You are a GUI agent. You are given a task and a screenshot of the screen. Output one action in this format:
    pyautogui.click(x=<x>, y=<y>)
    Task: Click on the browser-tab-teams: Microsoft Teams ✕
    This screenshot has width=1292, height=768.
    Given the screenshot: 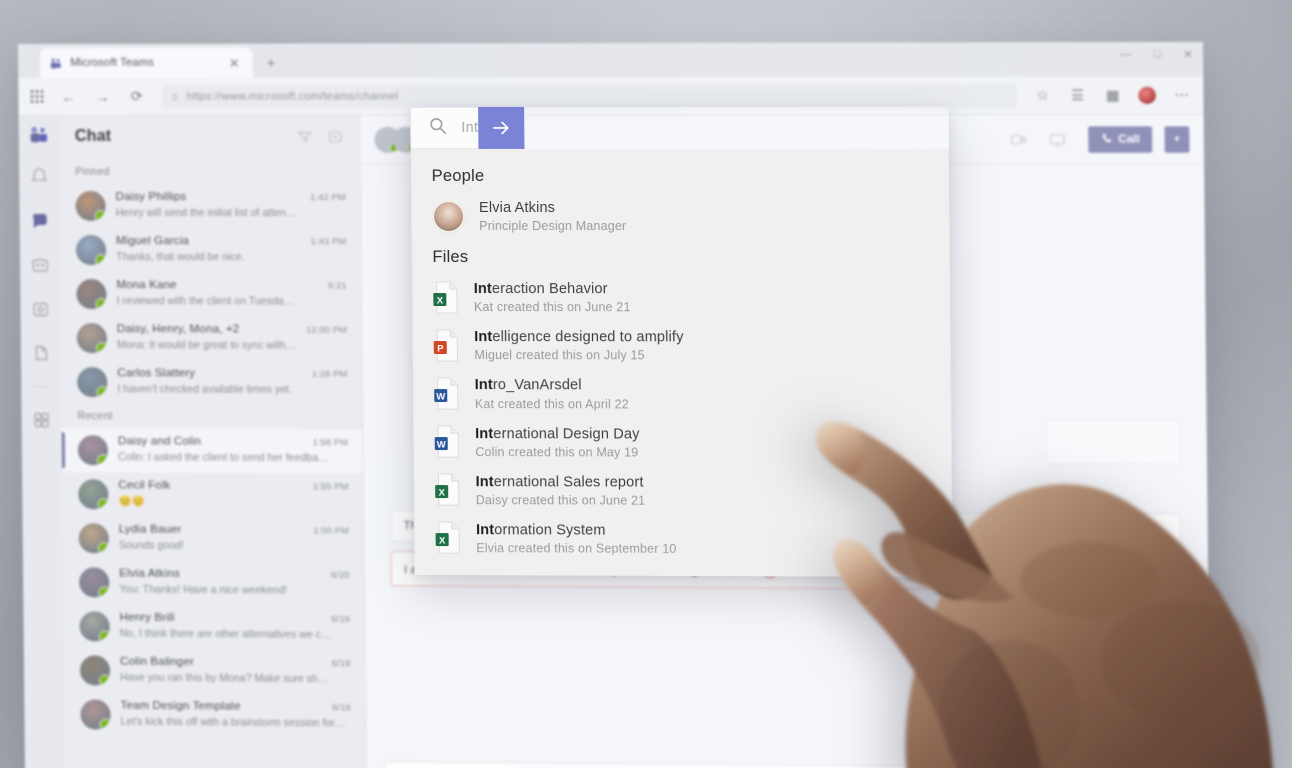 What is the action you would take?
    pyautogui.click(x=147, y=62)
    